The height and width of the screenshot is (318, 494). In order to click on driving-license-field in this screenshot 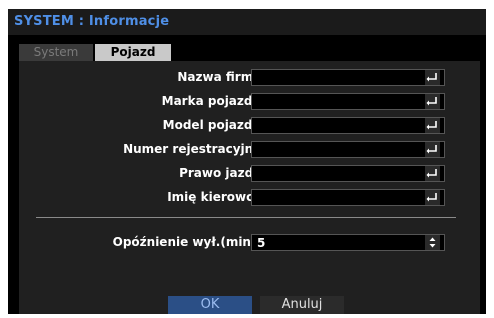, I will do `click(348, 173)`.